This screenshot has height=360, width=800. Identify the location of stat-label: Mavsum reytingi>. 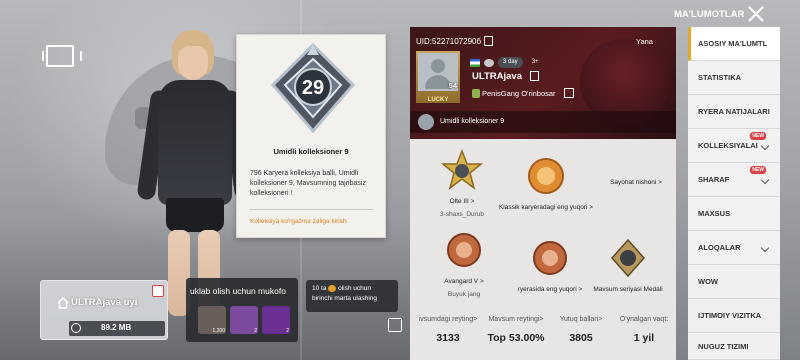
(516, 319).